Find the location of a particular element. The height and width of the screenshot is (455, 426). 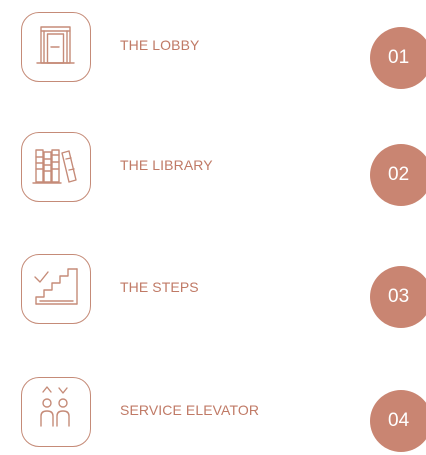

number-text: 04 is located at coordinates (399, 420).